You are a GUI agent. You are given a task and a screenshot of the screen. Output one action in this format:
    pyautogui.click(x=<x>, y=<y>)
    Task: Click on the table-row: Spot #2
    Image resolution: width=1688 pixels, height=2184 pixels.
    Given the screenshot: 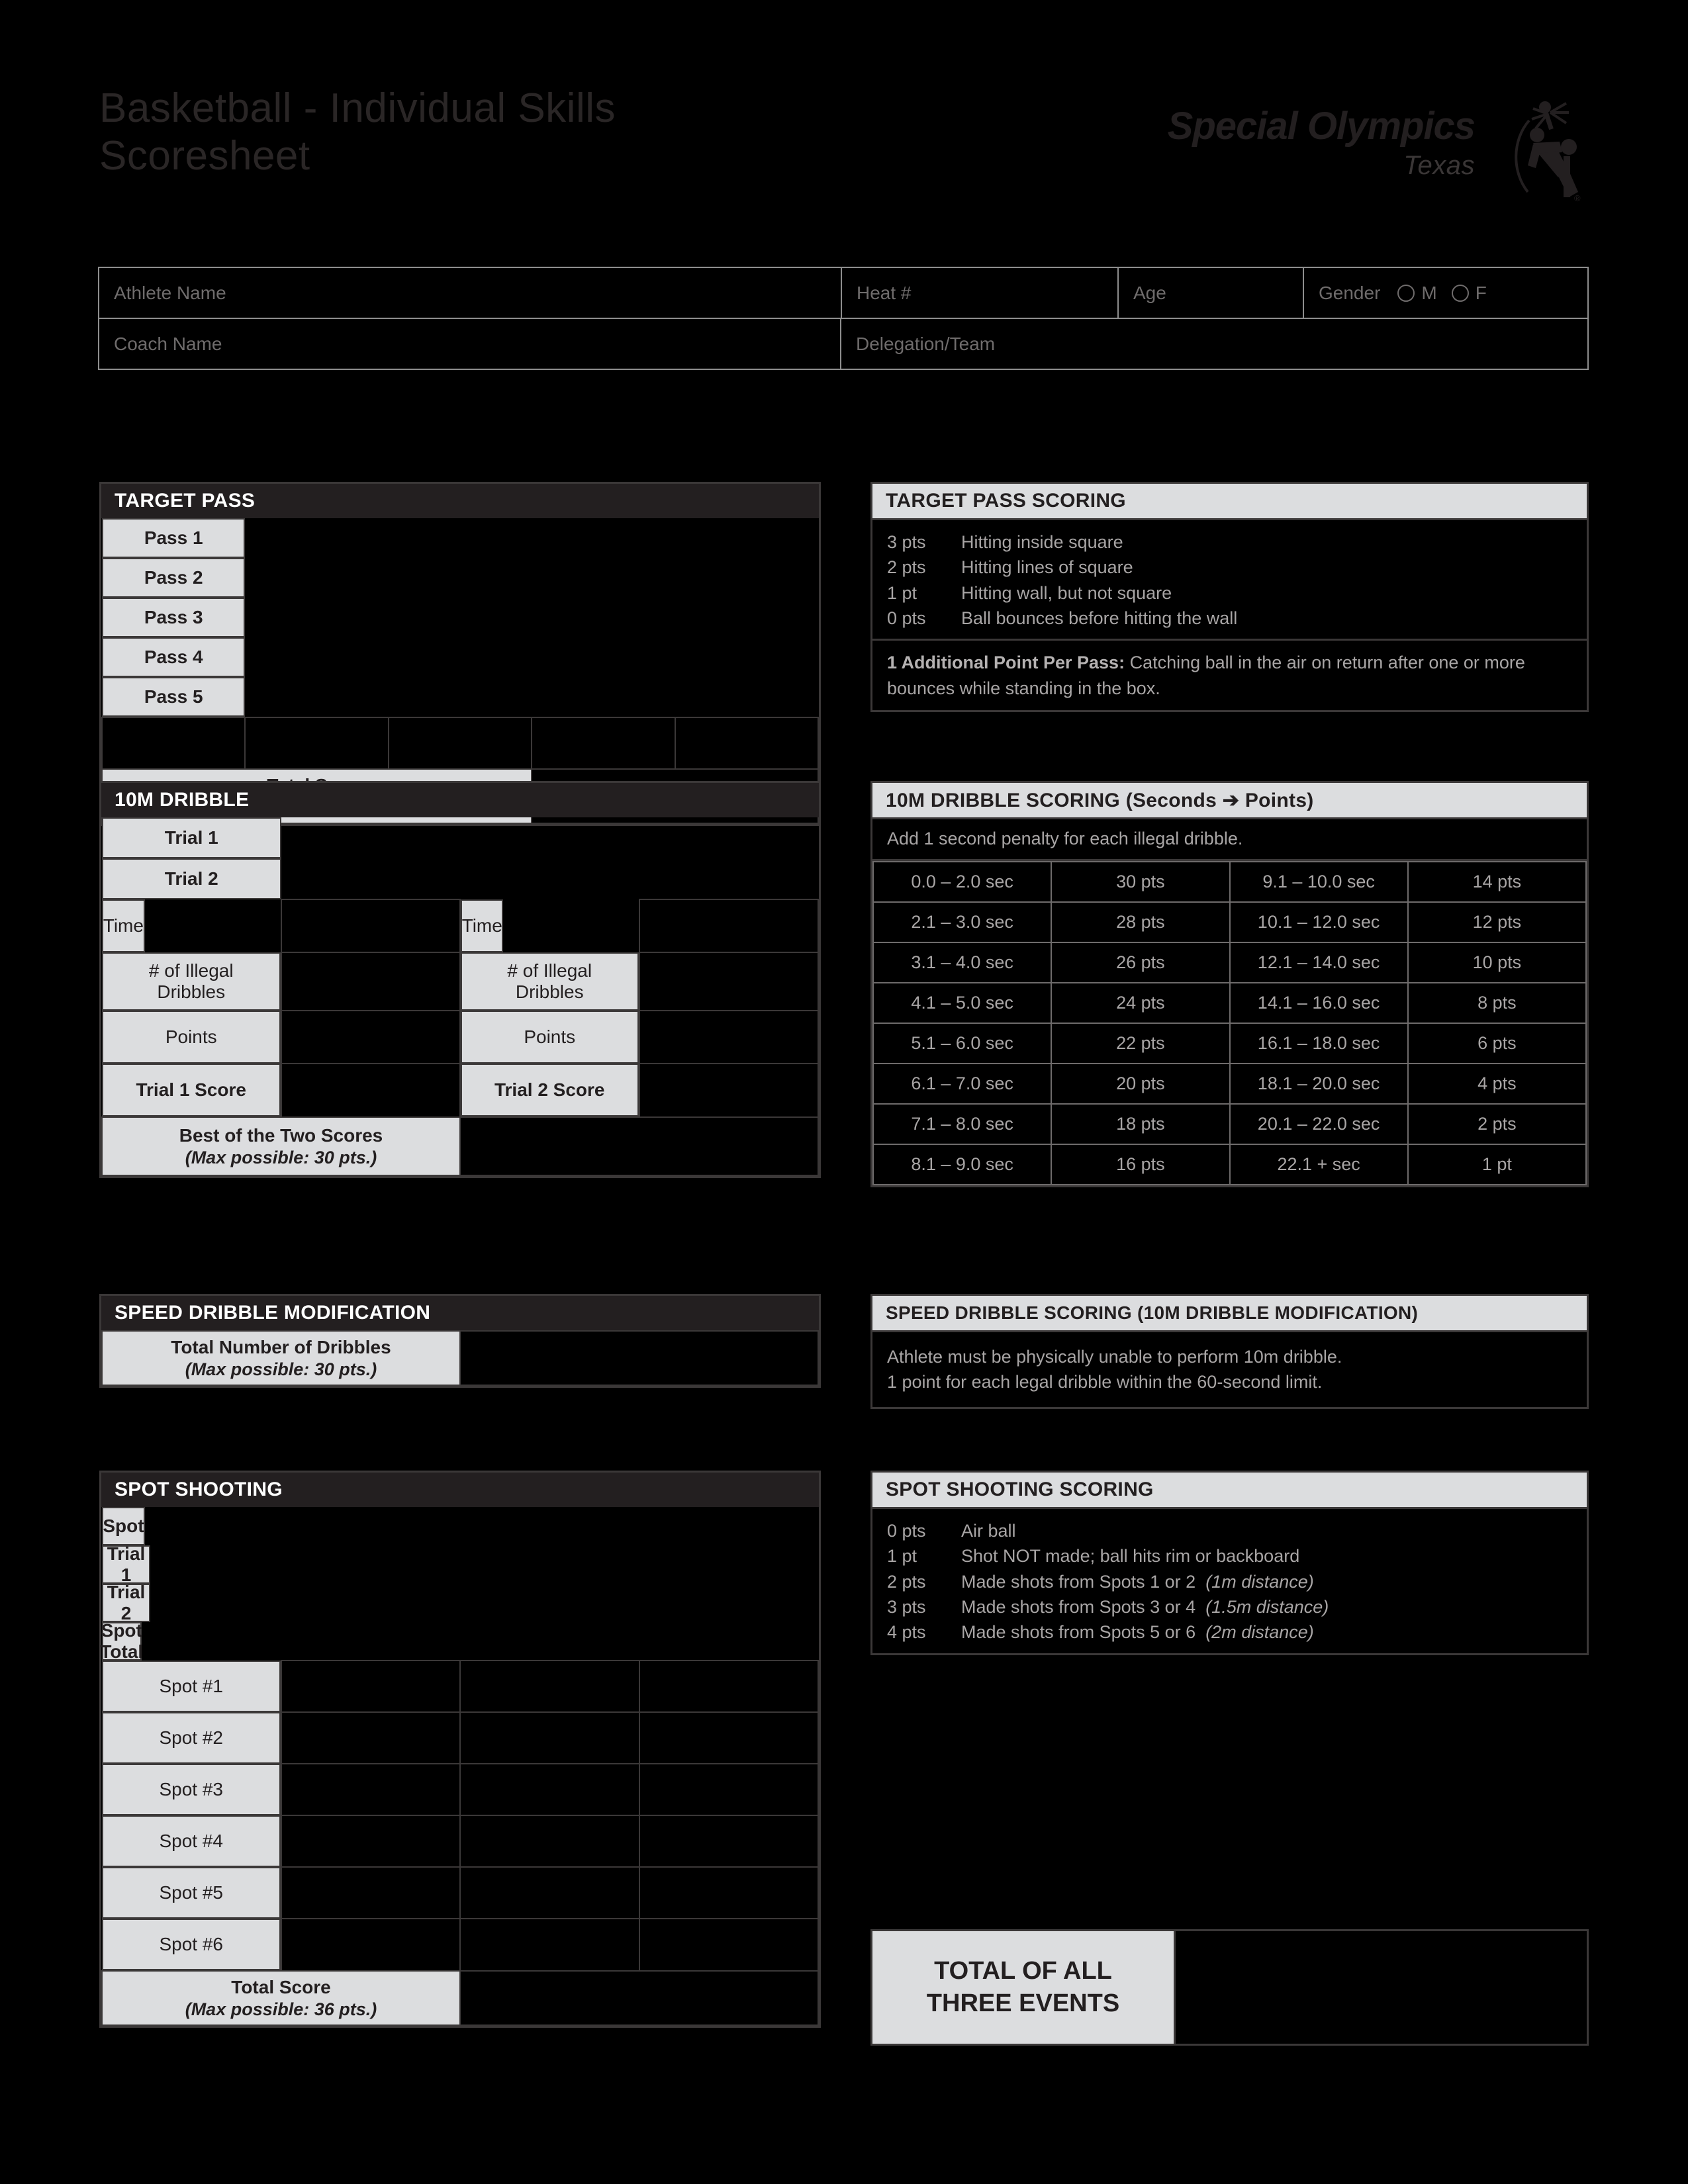 What is the action you would take?
    pyautogui.click(x=460, y=1738)
    